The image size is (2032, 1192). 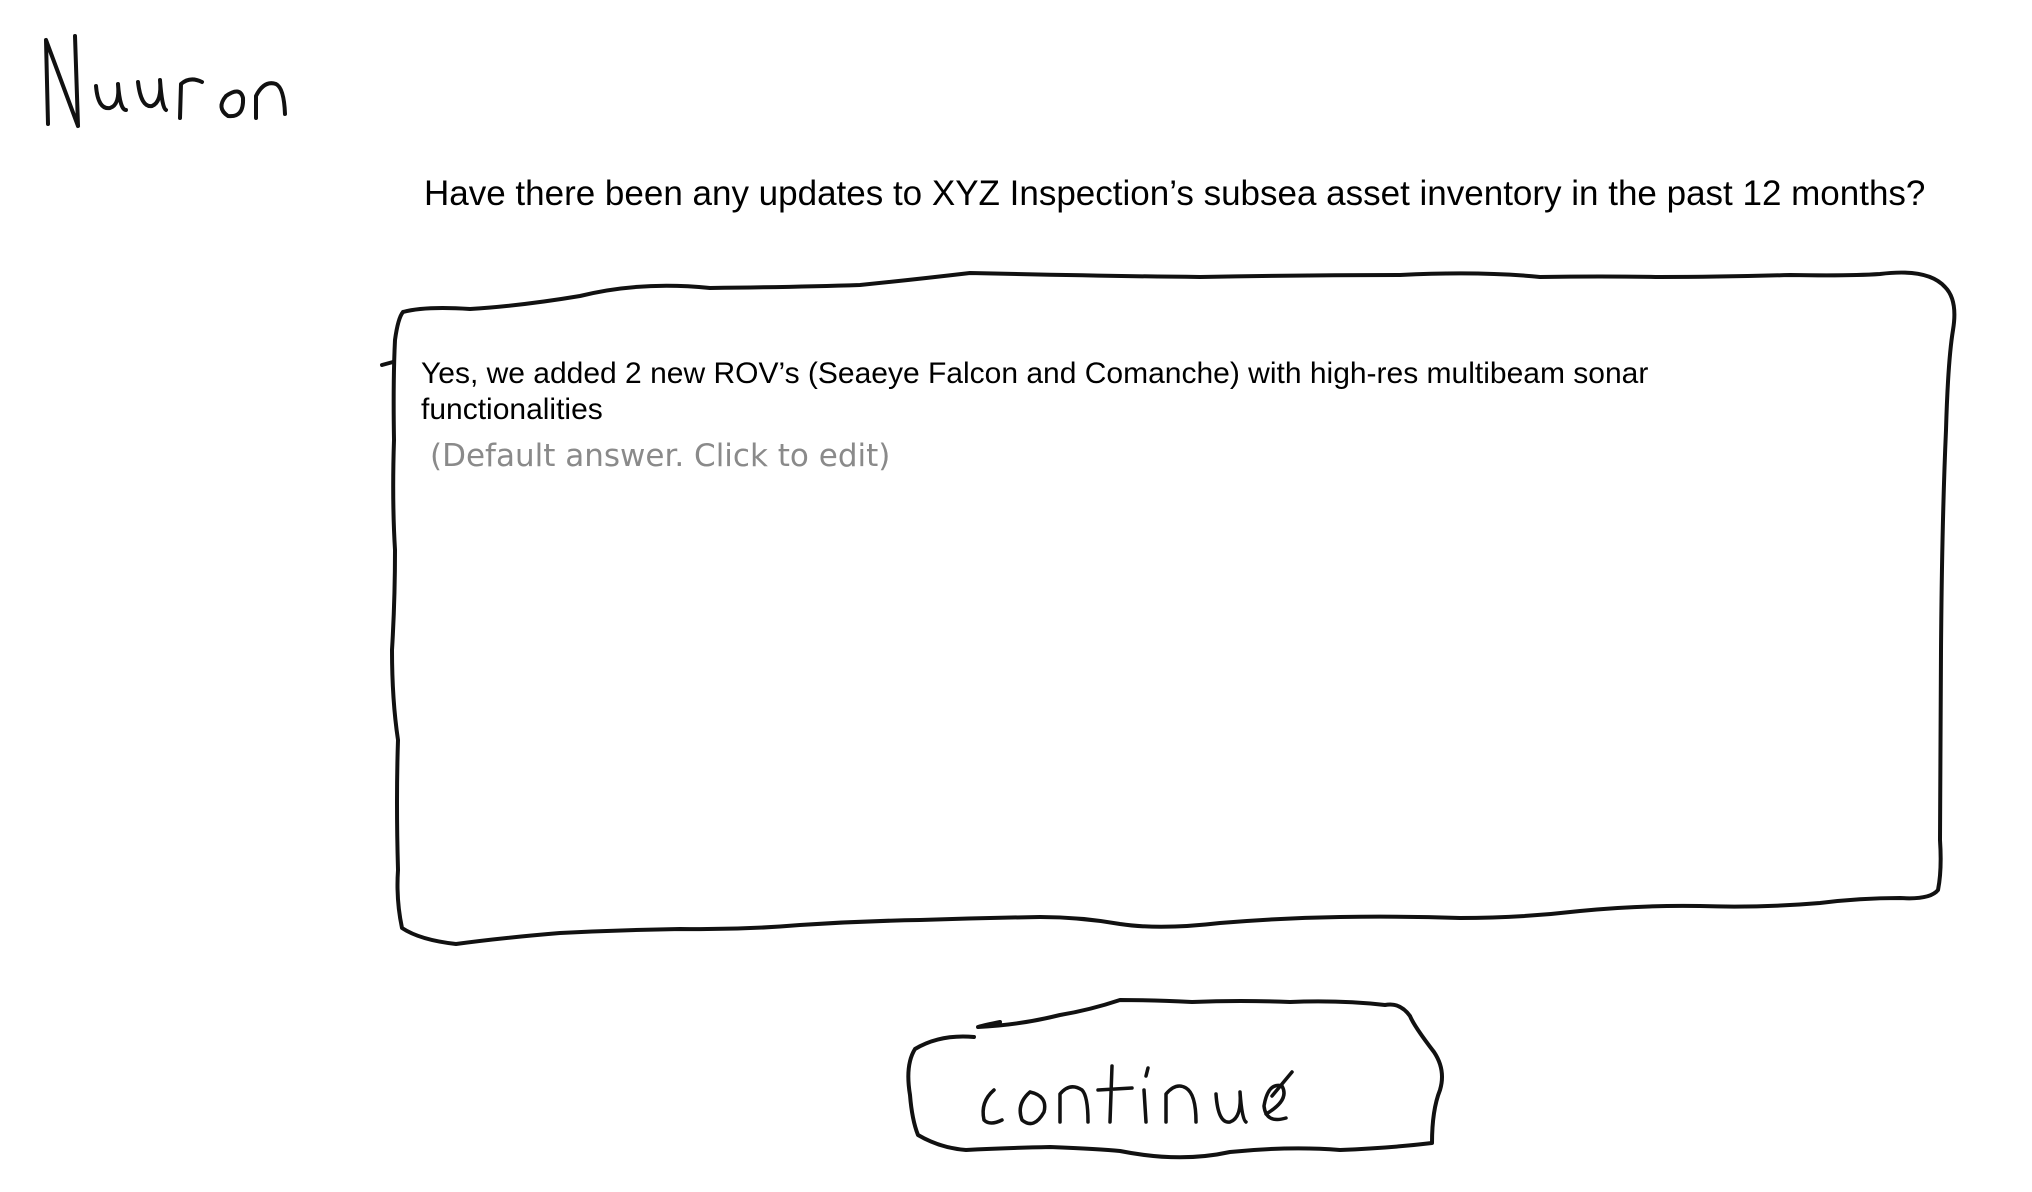 What do you see at coordinates (198, 82) in the screenshot?
I see `brand-logo: Nuuron` at bounding box center [198, 82].